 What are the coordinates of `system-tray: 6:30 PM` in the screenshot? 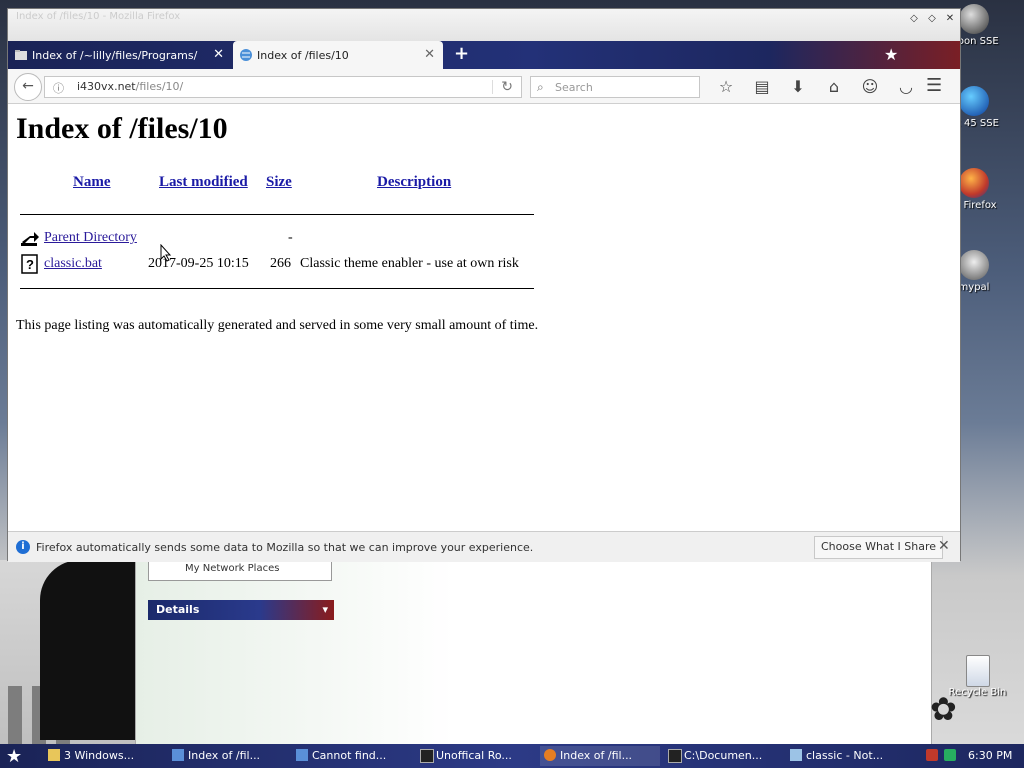 It's located at (973, 756).